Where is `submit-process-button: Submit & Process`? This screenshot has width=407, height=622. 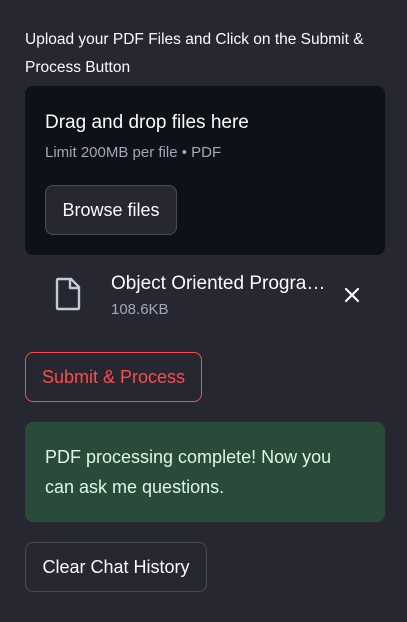 submit-process-button: Submit & Process is located at coordinates (113, 377).